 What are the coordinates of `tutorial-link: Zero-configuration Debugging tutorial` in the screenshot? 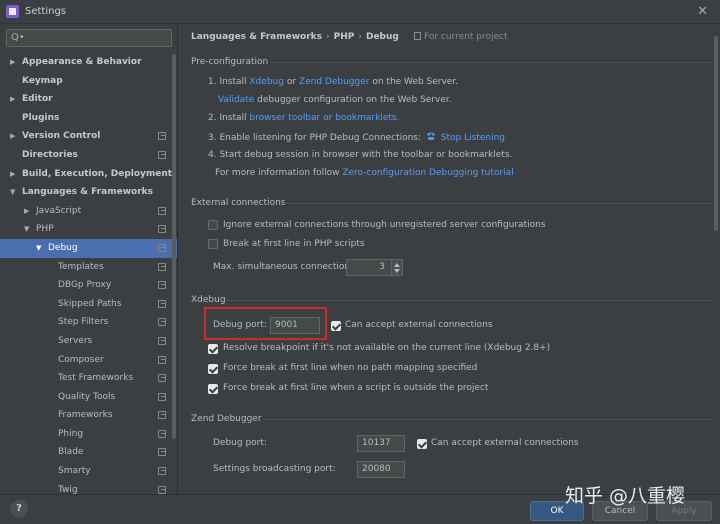 It's located at (427, 173).